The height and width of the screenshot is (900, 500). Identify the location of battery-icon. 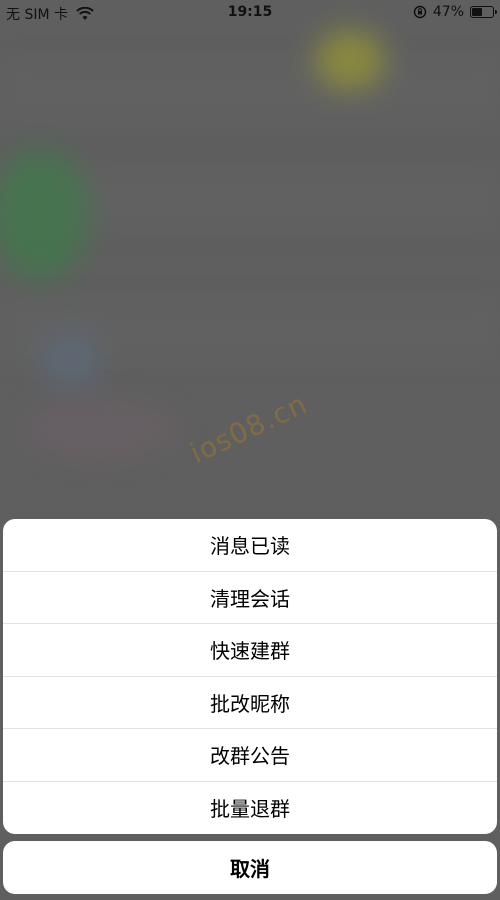
(483, 12).